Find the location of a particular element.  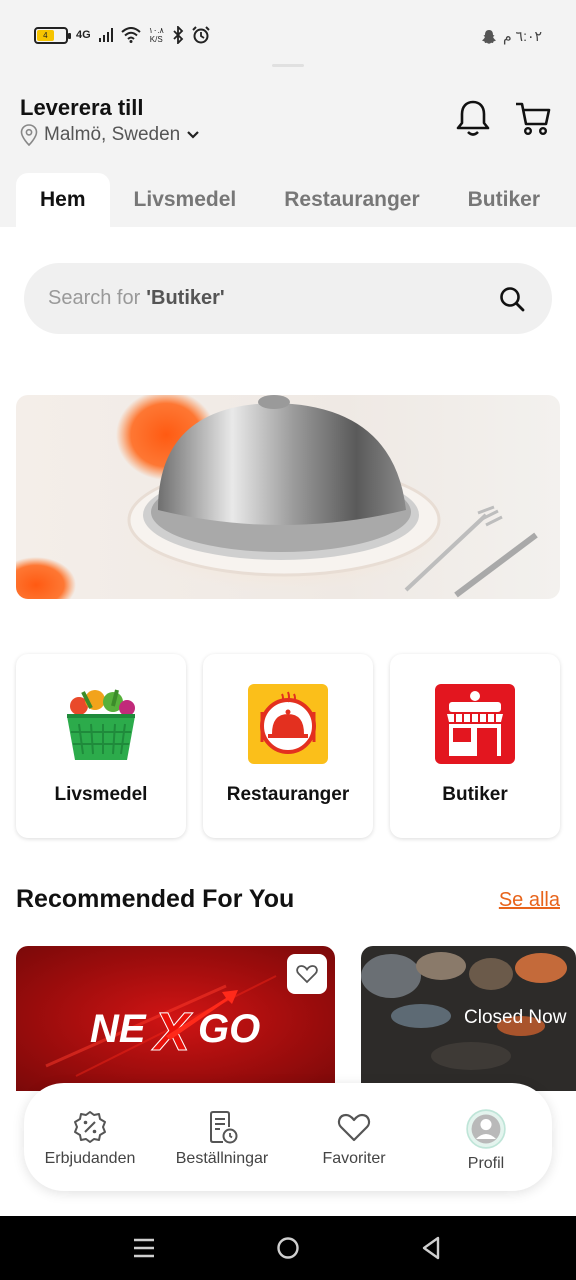

nav-profil: Profil is located at coordinates (486, 1137).